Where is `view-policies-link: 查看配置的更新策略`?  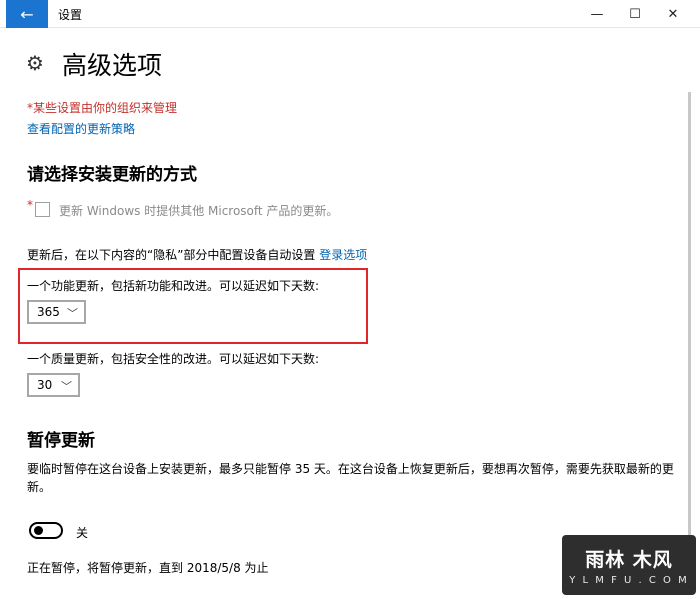
view-policies-link: 查看配置的更新策略 is located at coordinates (81, 128).